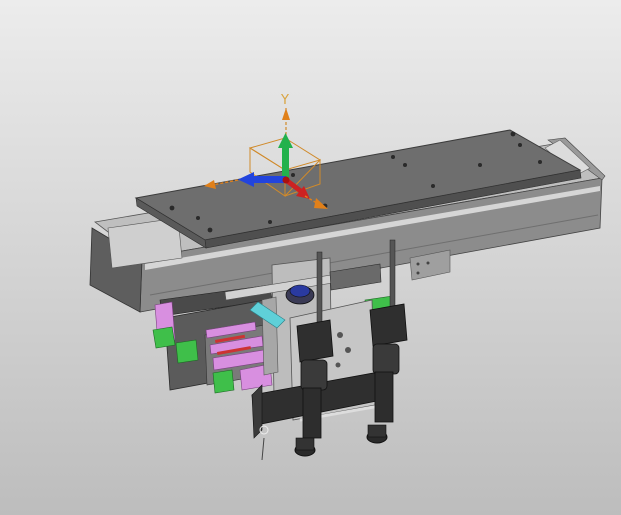 The height and width of the screenshot is (515, 621). Describe the element at coordinates (286, 114) in the screenshot. I see `y-axis-arrowhead` at that location.